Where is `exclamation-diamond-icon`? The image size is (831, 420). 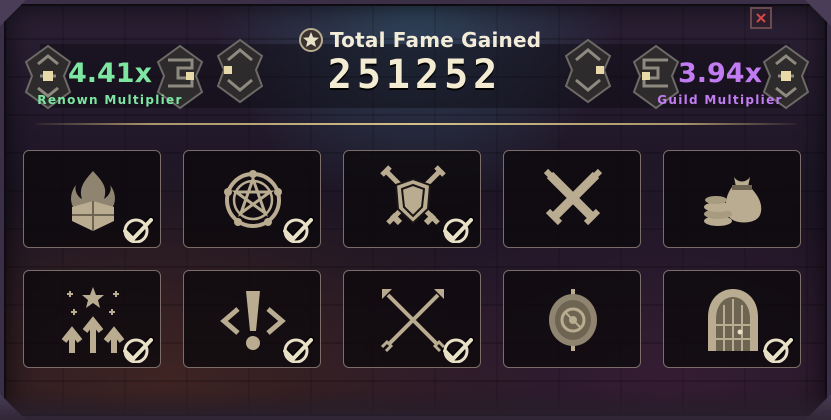 exclamation-diamond-icon is located at coordinates (253, 320).